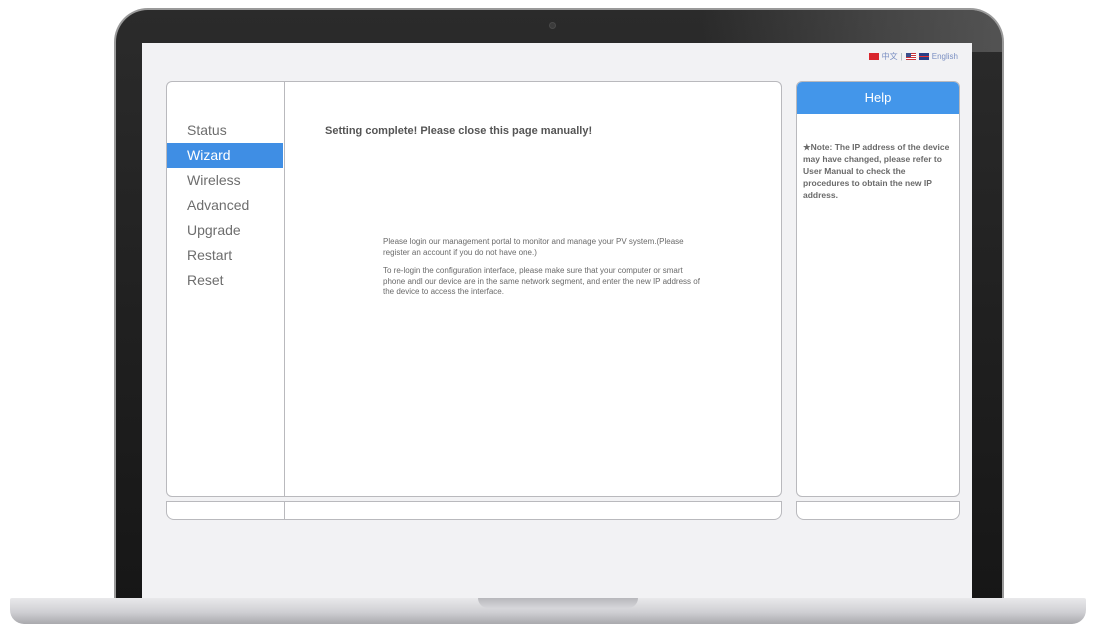 This screenshot has height=628, width=1096. I want to click on usa-flag-icon, so click(910, 56).